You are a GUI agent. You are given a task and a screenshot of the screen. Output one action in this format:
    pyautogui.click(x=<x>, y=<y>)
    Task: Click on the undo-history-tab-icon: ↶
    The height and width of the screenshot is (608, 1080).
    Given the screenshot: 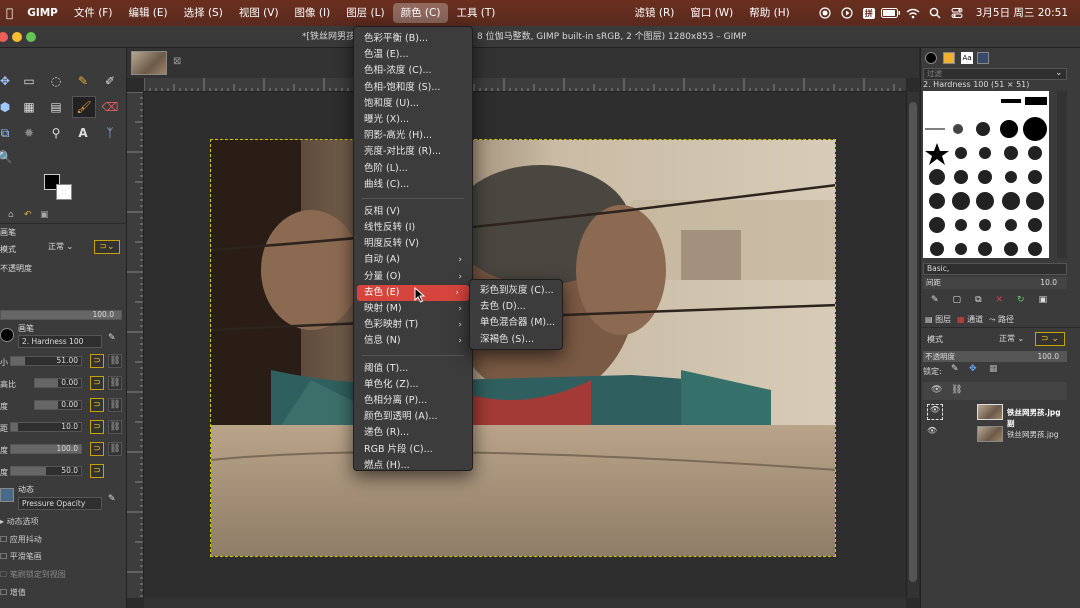 What is the action you would take?
    pyautogui.click(x=28, y=215)
    